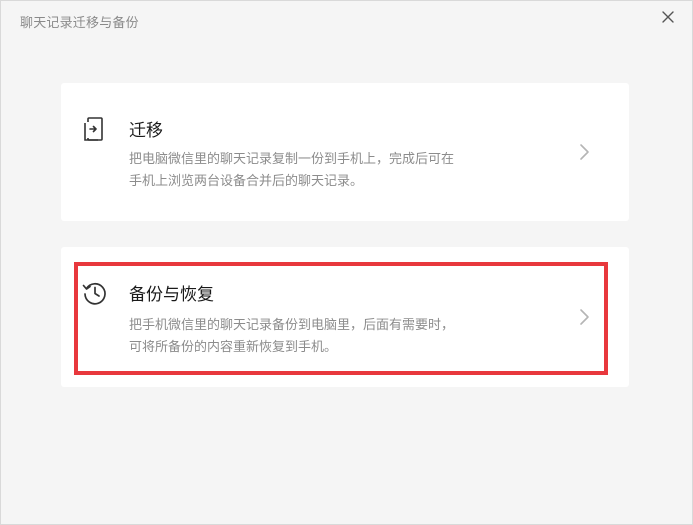  Describe the element at coordinates (146, 131) in the screenshot. I see `migrate-title: 迁移` at that location.